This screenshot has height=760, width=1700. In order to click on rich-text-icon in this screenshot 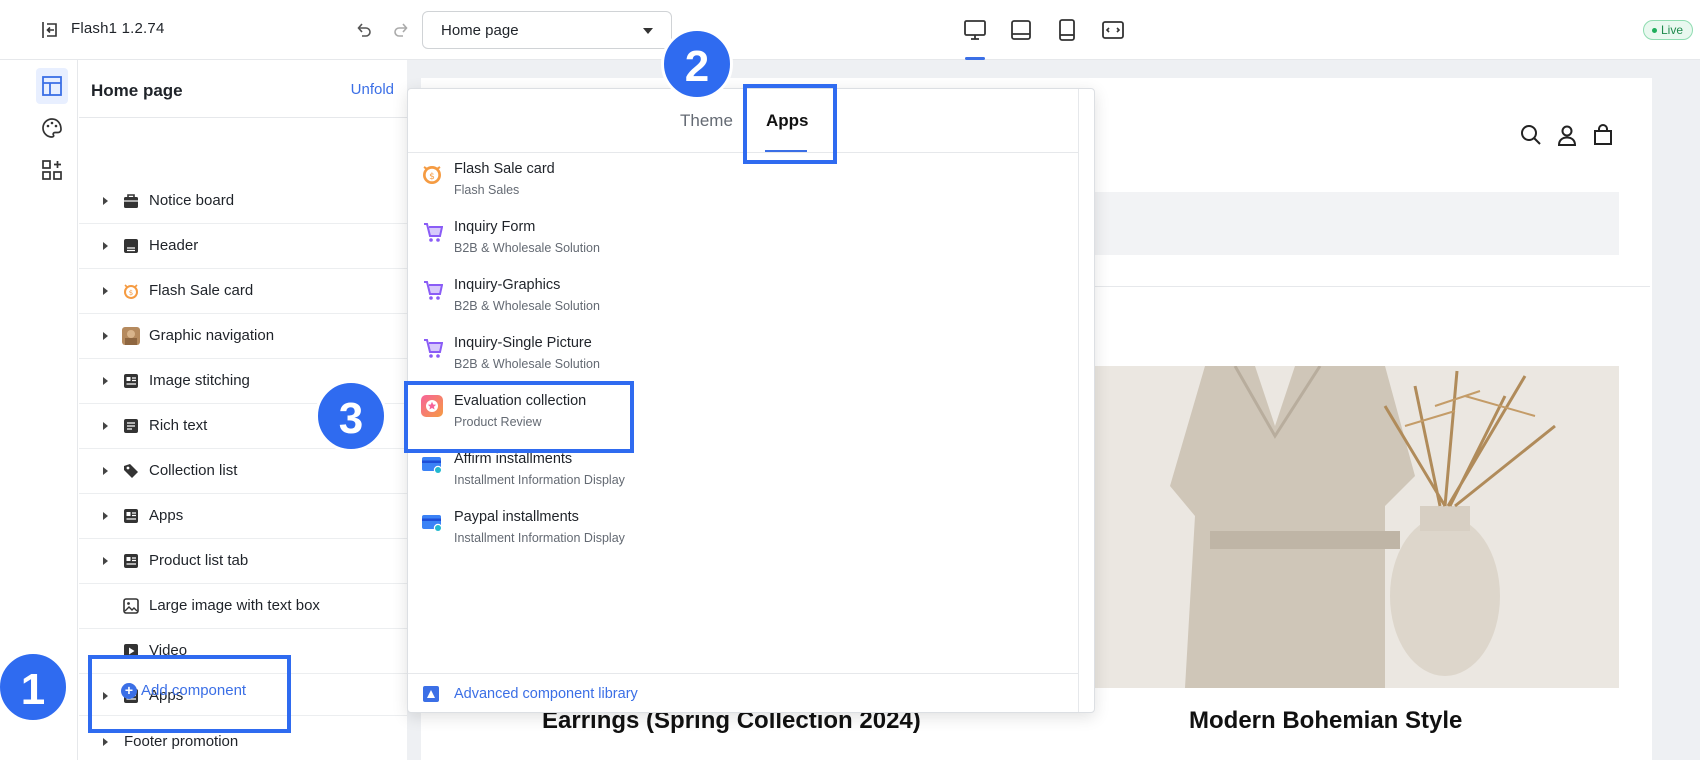, I will do `click(131, 426)`.